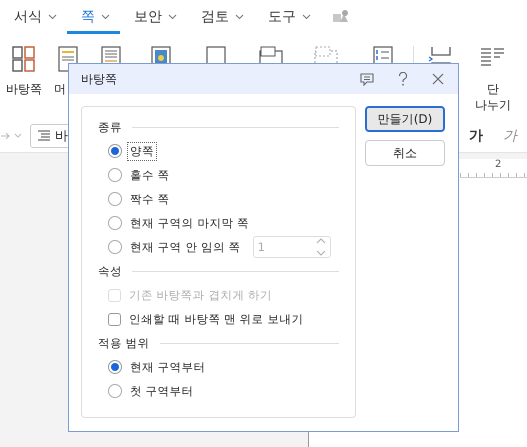 Image resolution: width=527 pixels, height=447 pixels. I want to click on option-label: 짝수 쪽, so click(150, 199).